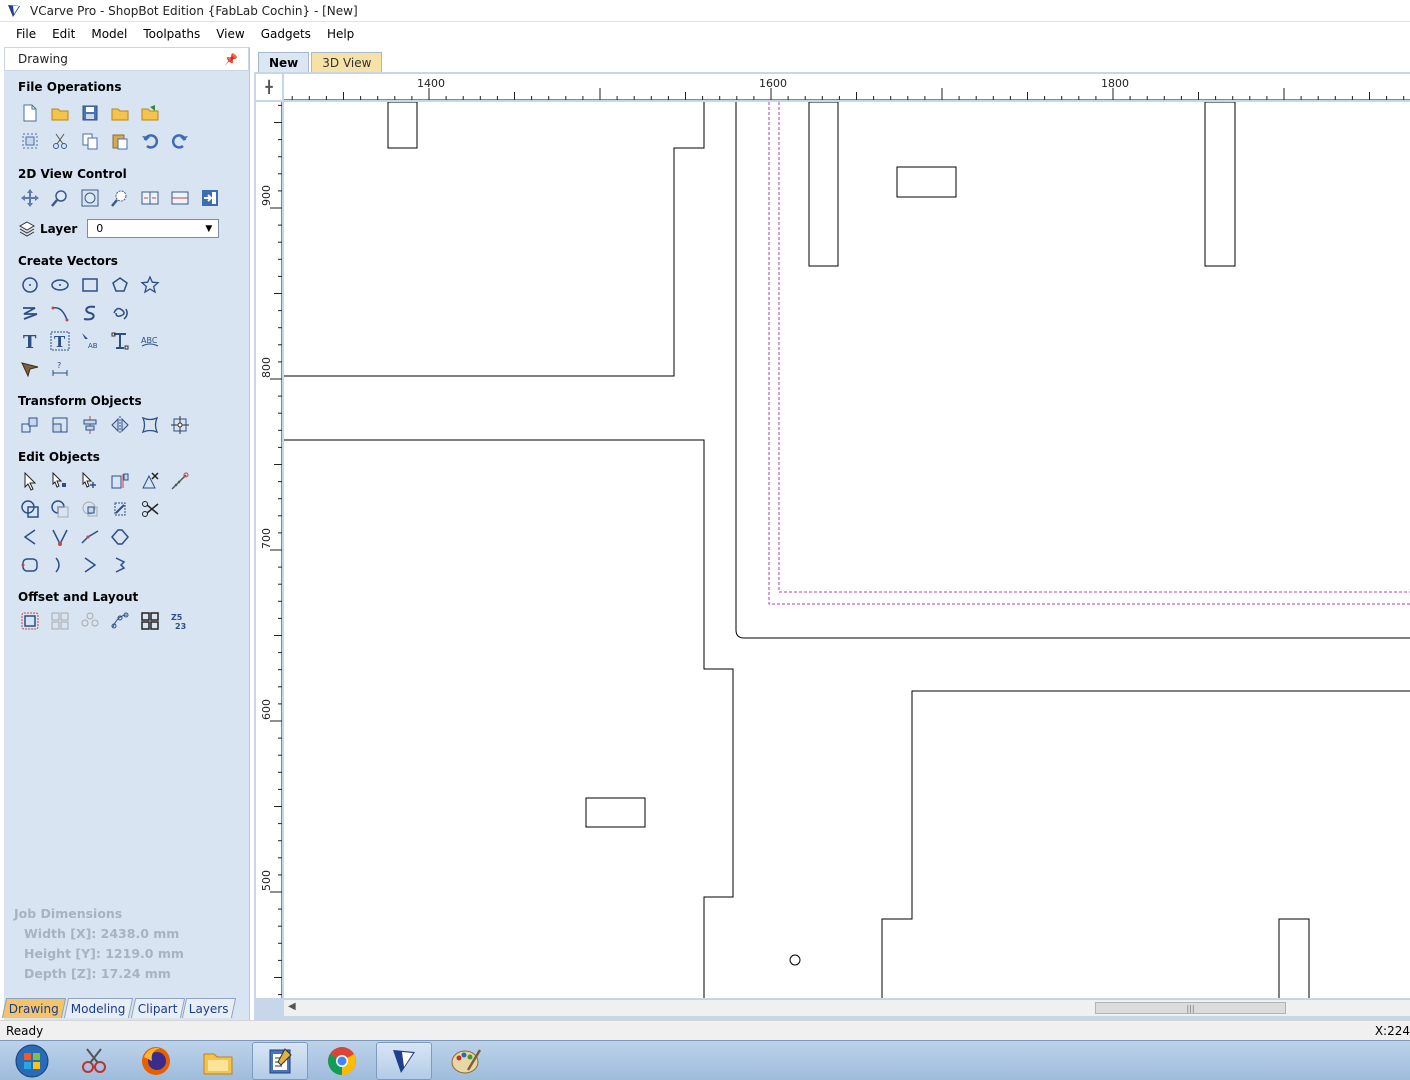 Image resolution: width=1410 pixels, height=1080 pixels. What do you see at coordinates (30, 425) in the screenshot?
I see `move-icon` at bounding box center [30, 425].